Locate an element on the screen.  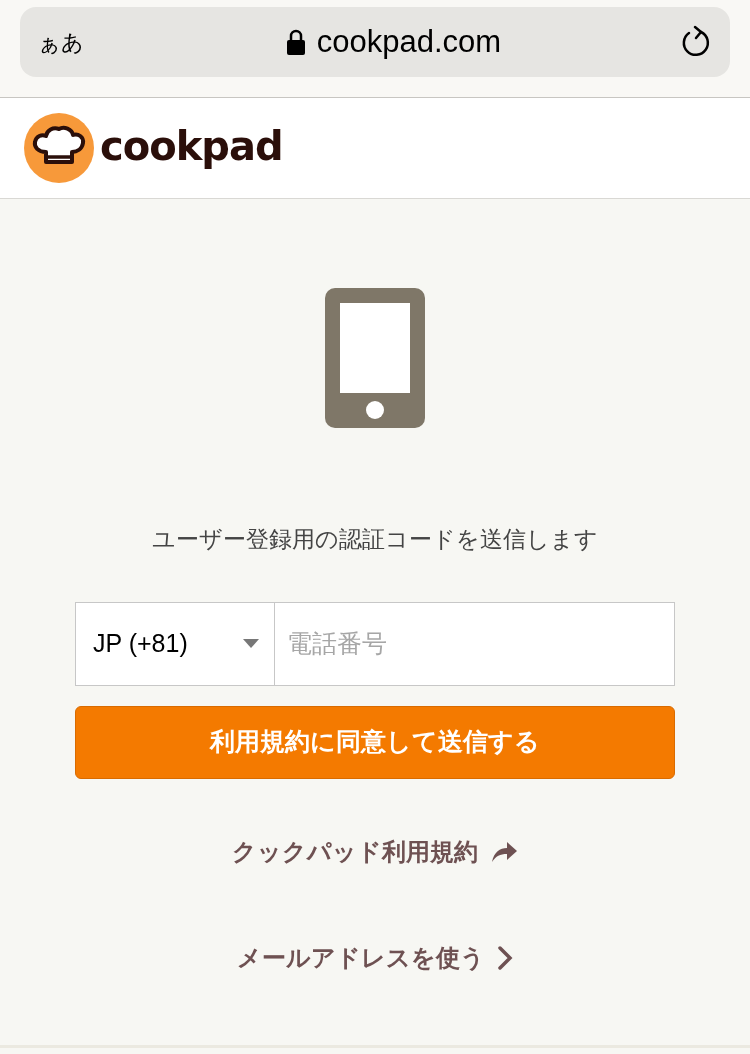
instruction-text: ユーザー登録用の認証コードを送信します is located at coordinates (375, 539).